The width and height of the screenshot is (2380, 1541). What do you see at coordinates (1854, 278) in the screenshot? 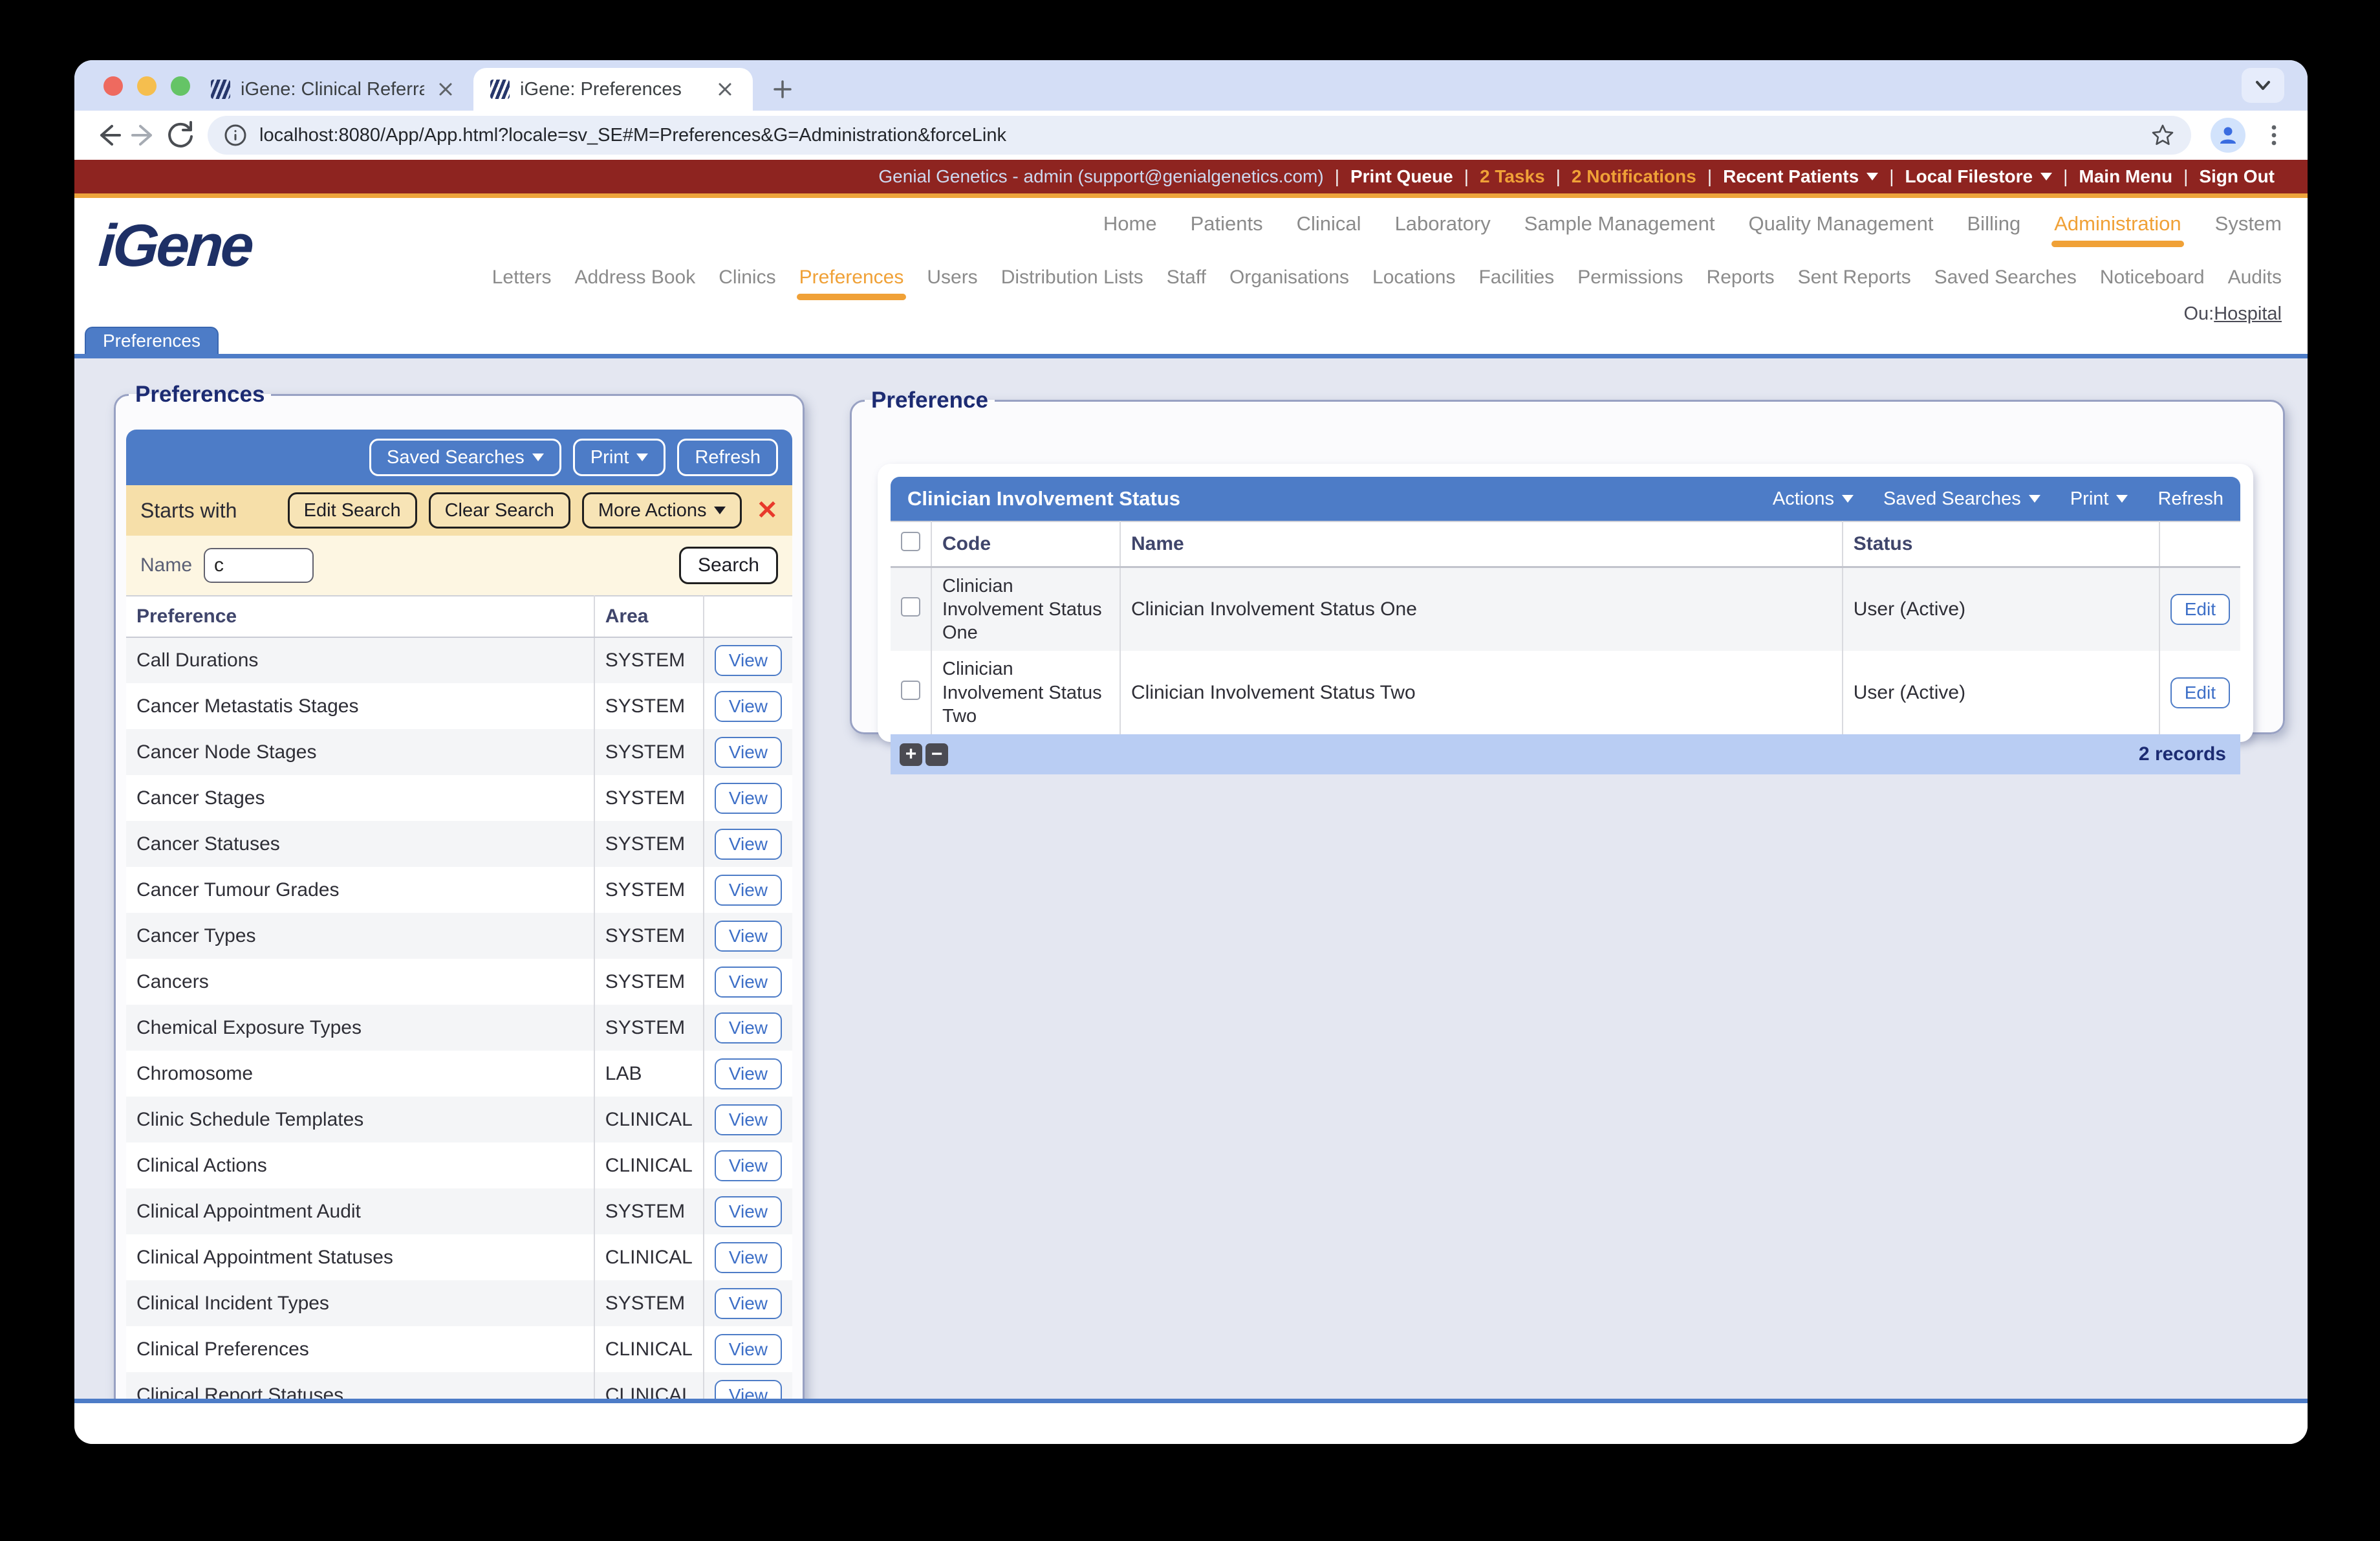
I see `sub-nav-sent-reports: Sent Reports` at bounding box center [1854, 278].